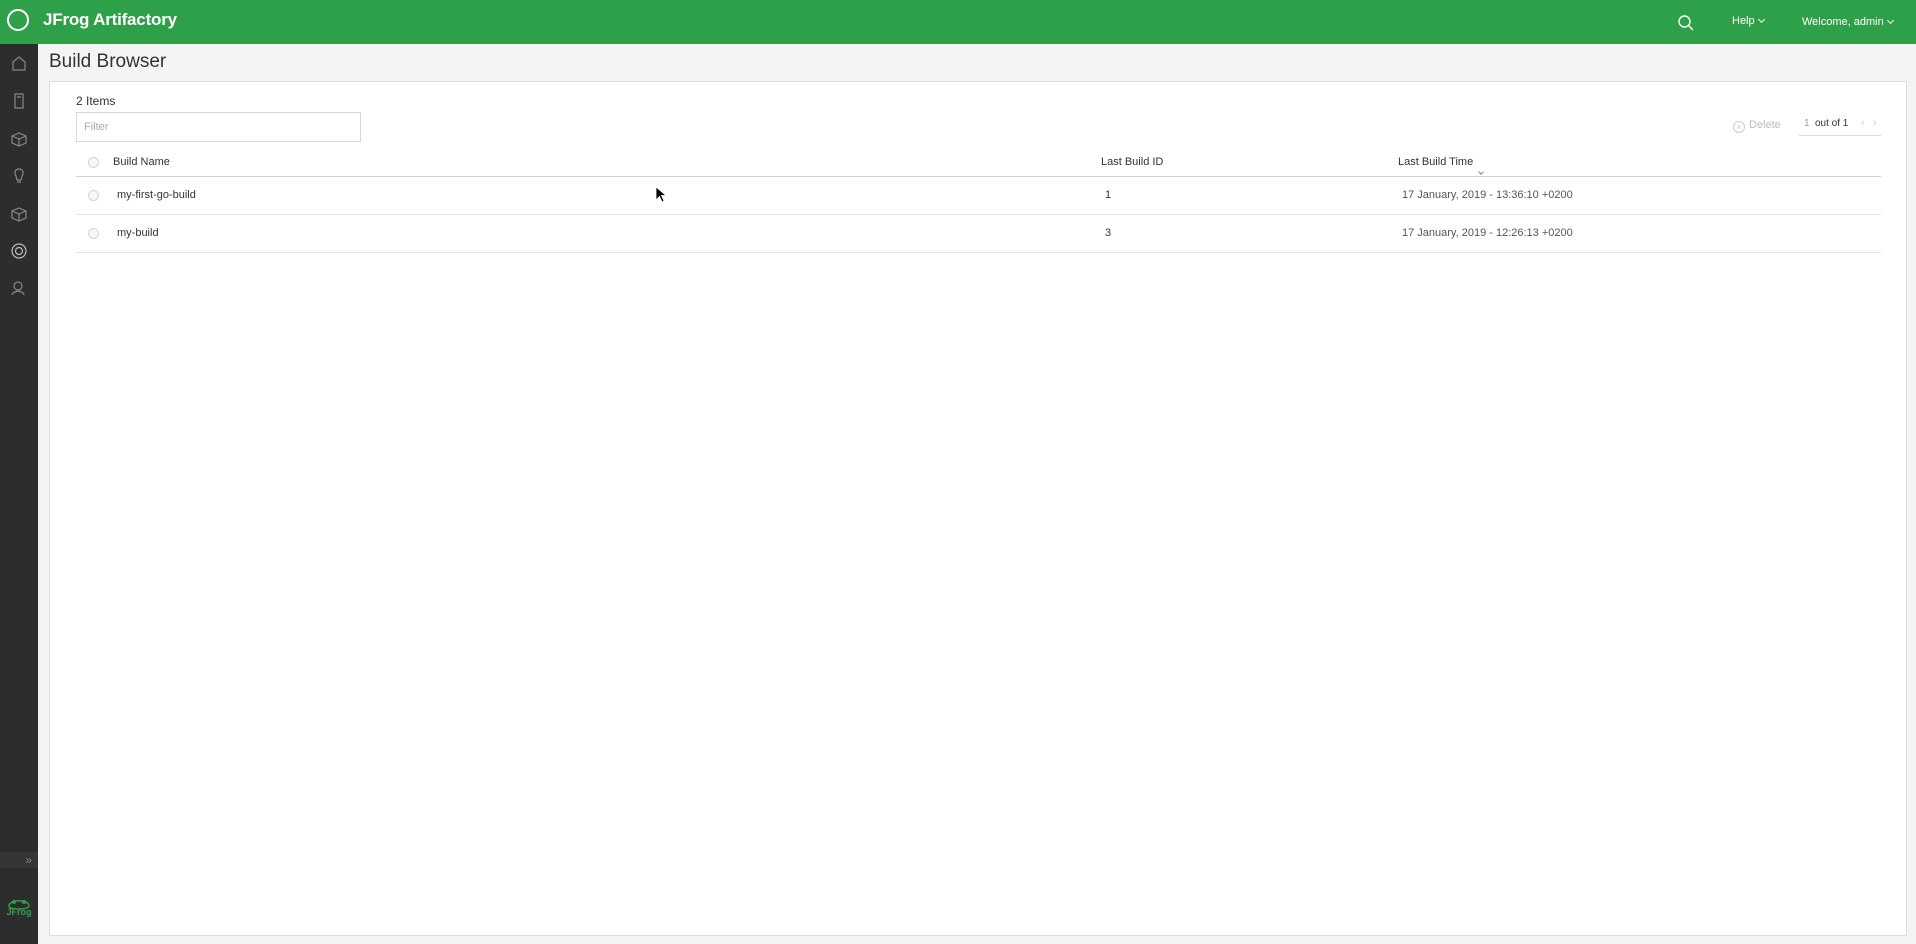 This screenshot has width=1916, height=944. I want to click on page-title: Build Browser, so click(108, 61).